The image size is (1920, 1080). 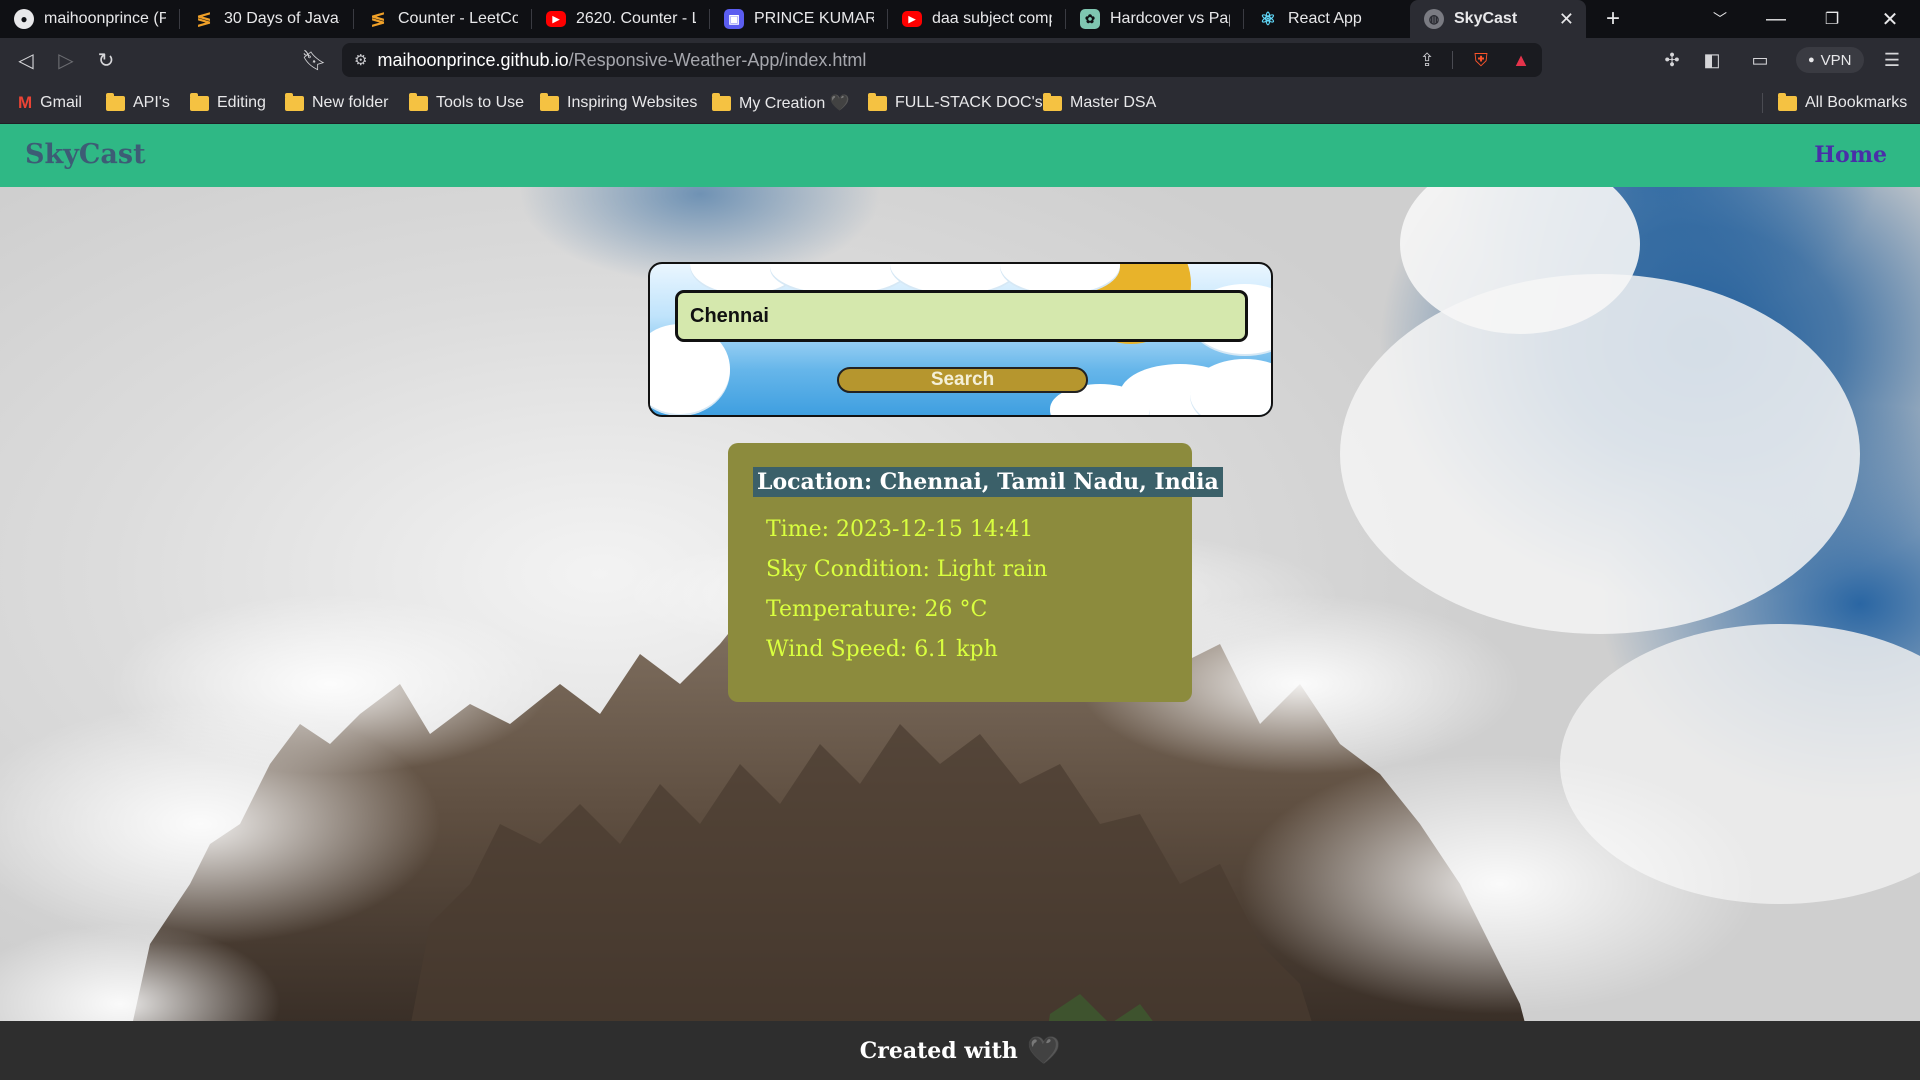 I want to click on tab-github: ● maihoonprince (PRI, so click(x=89, y=19).